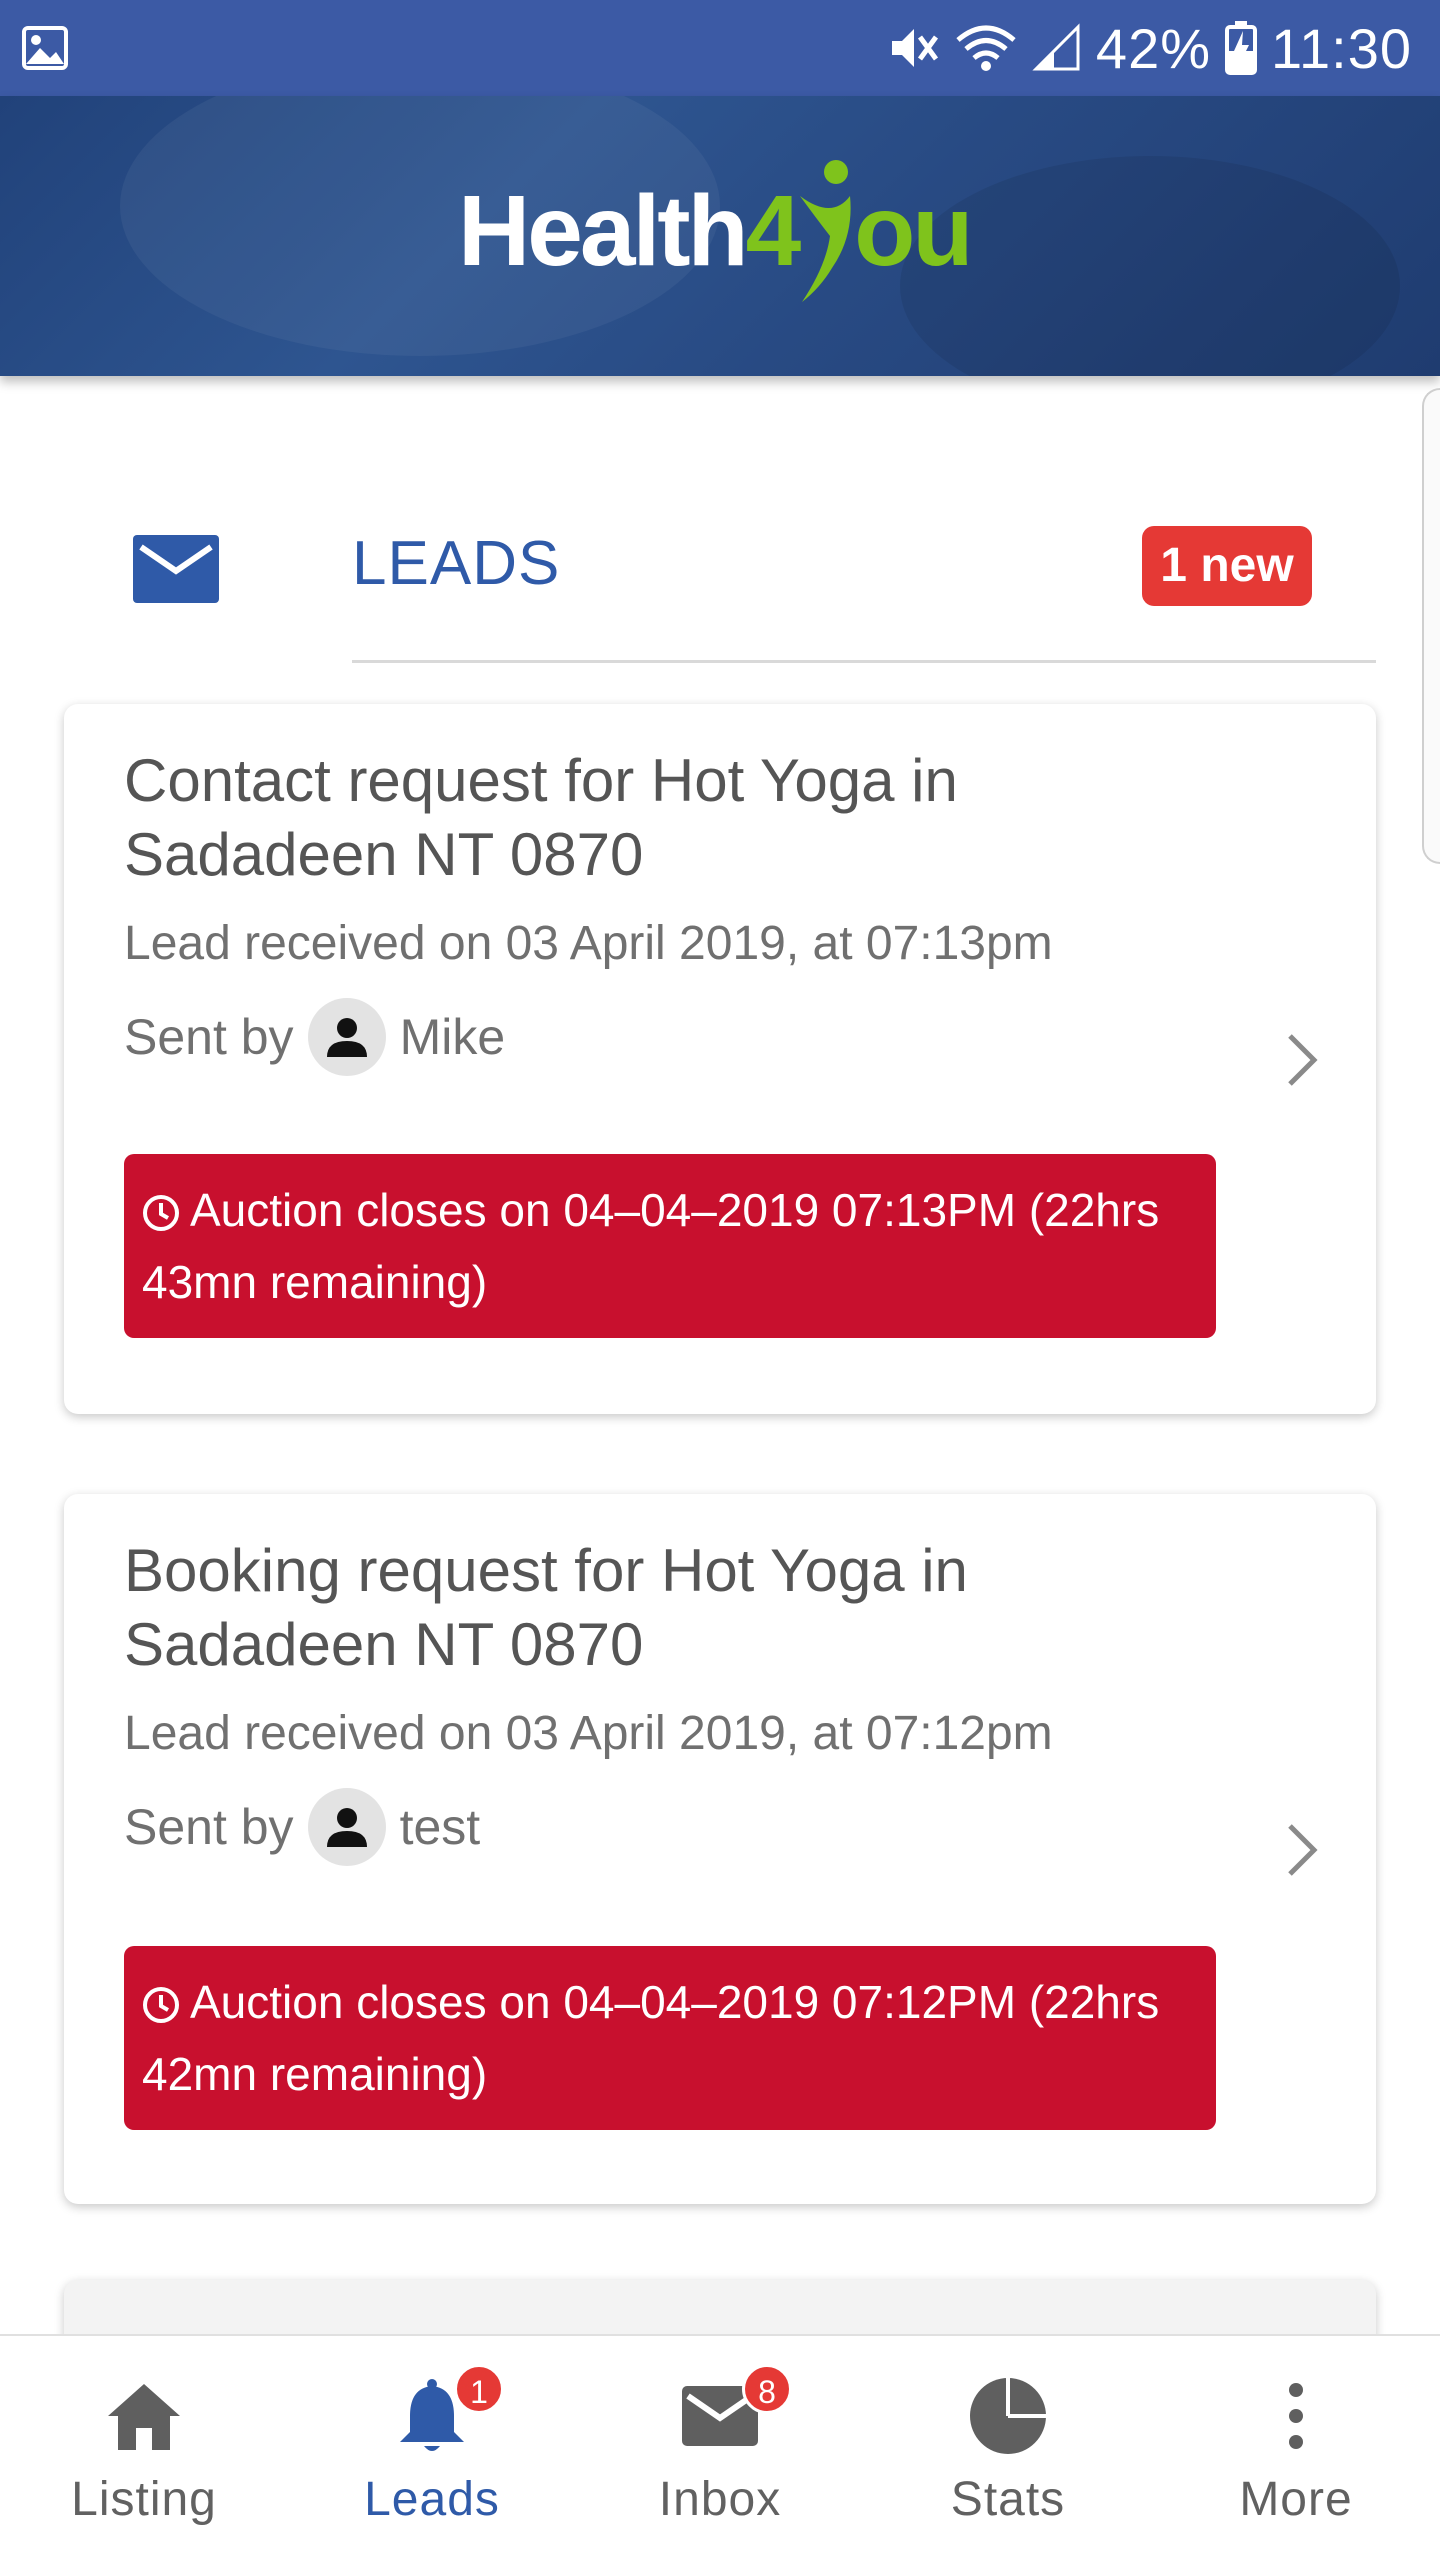 The height and width of the screenshot is (2562, 1440). Describe the element at coordinates (144, 2499) in the screenshot. I see `nav-label: Listing` at that location.